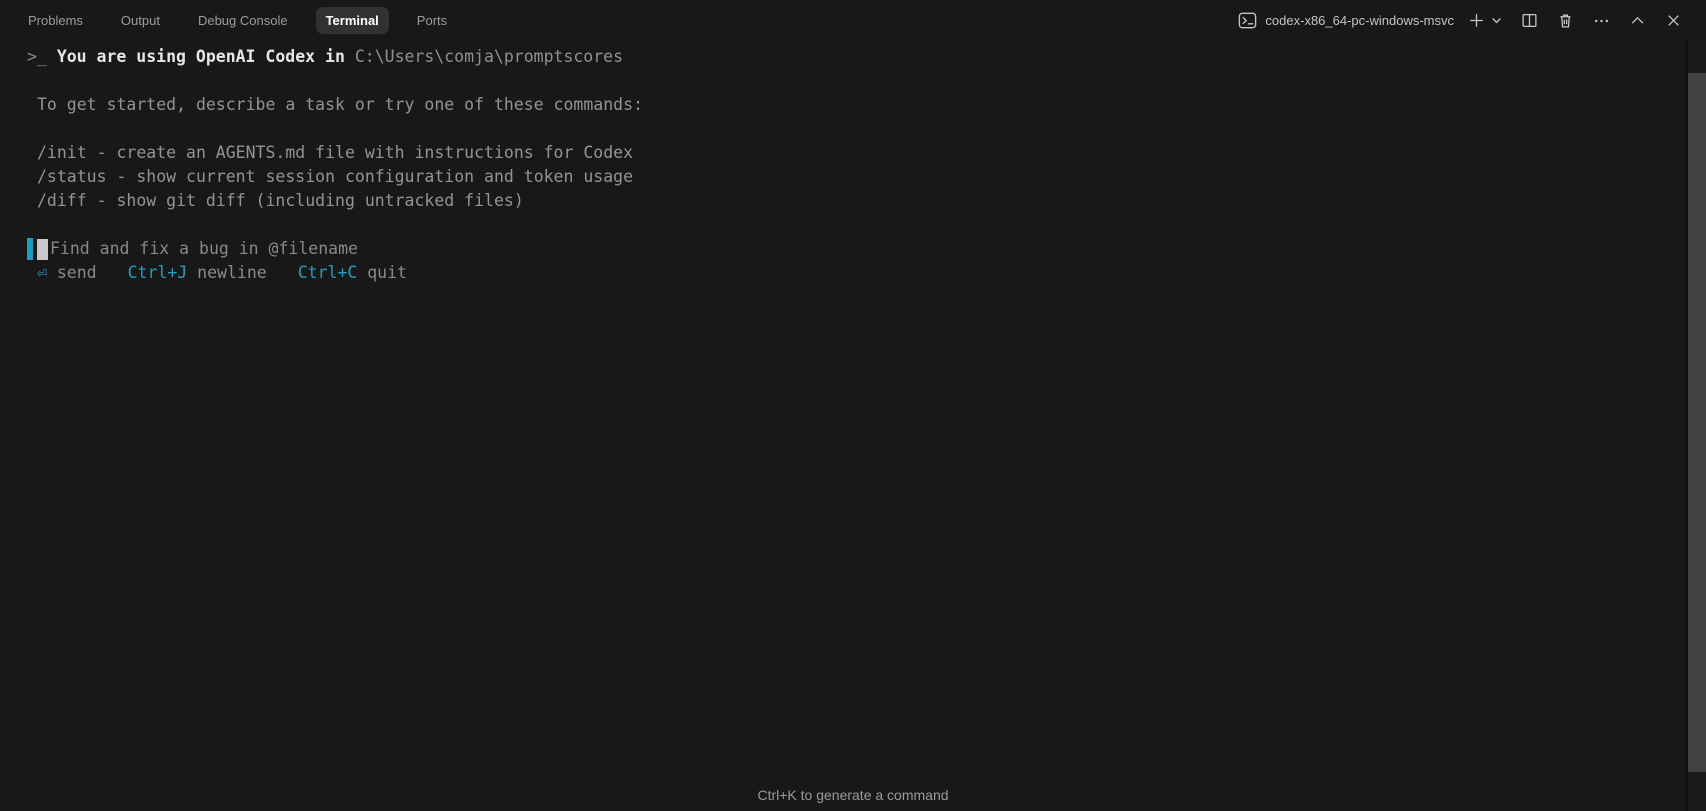 This screenshot has height=811, width=1706. Describe the element at coordinates (1575, 20) in the screenshot. I see `terminal-actions` at that location.